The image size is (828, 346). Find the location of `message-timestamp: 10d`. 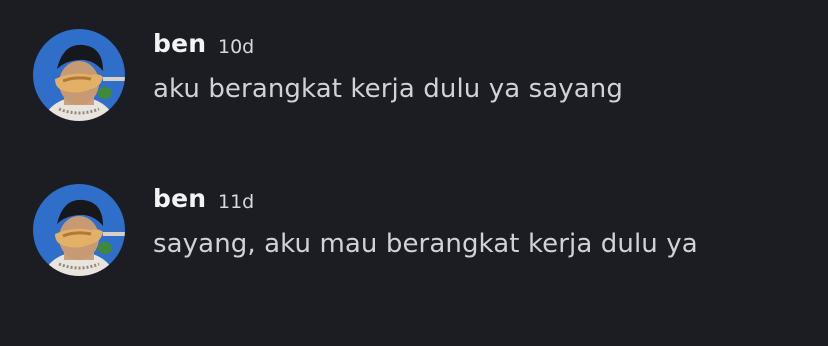

message-timestamp: 10d is located at coordinates (236, 47).